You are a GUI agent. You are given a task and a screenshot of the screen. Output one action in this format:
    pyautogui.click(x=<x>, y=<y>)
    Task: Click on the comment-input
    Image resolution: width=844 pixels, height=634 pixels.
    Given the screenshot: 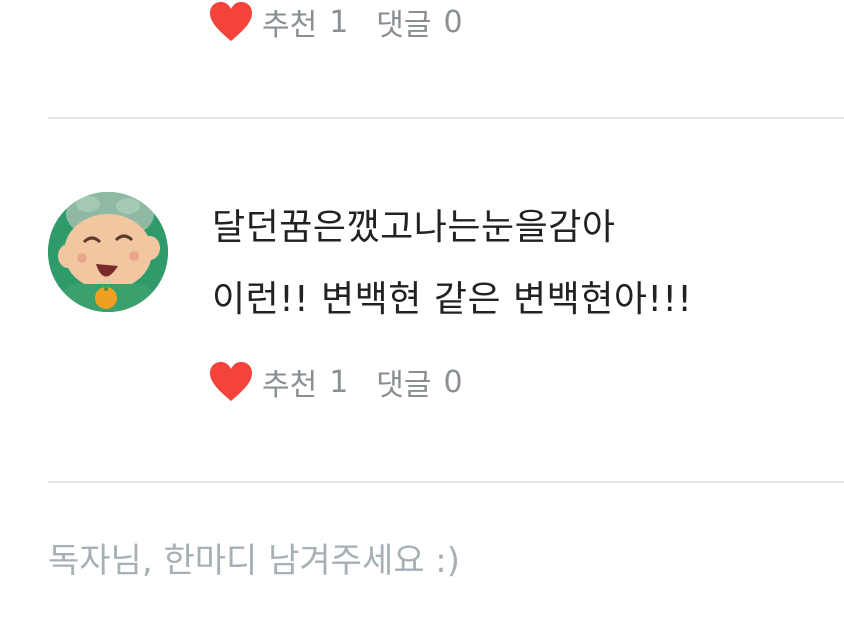 What is the action you would take?
    pyautogui.click(x=428, y=561)
    